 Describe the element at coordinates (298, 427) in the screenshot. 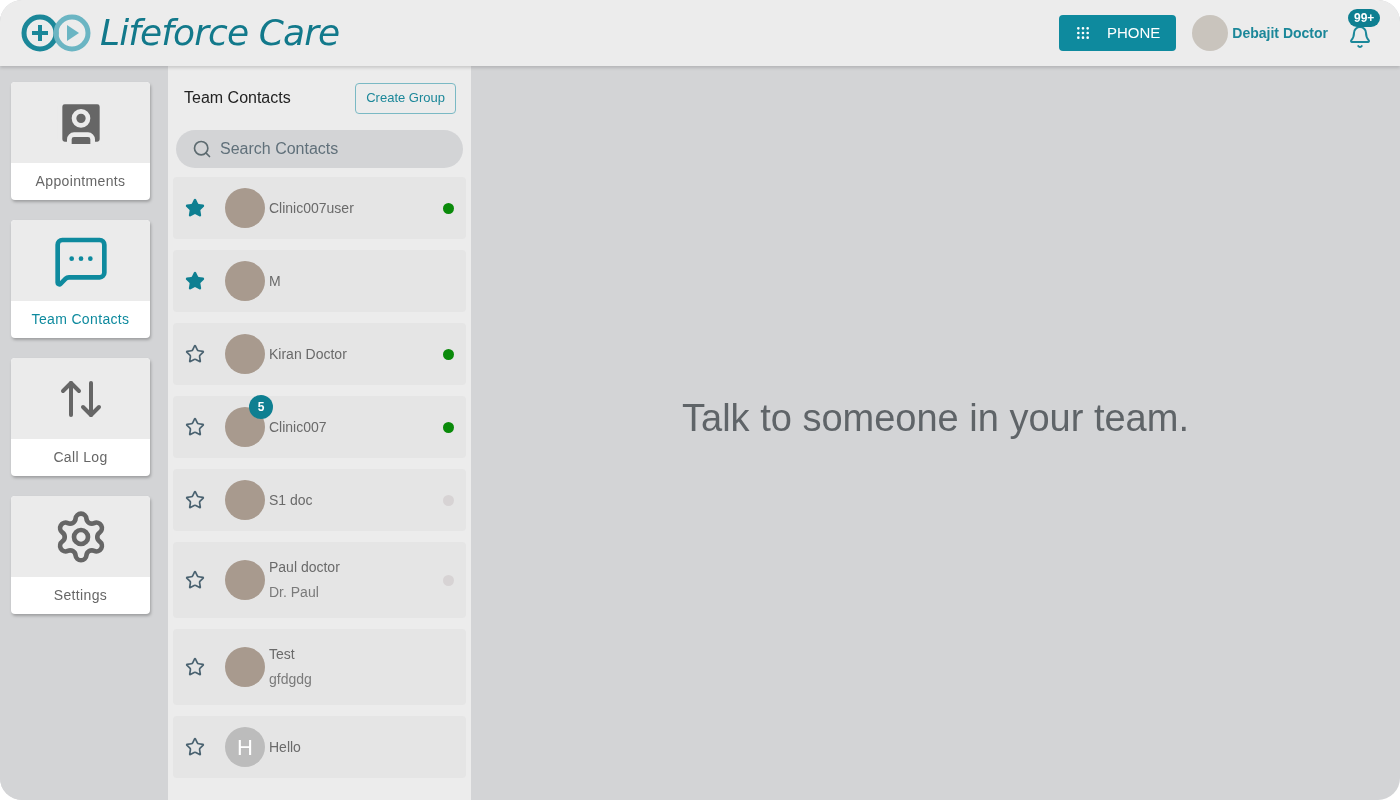

I see `contact-name: Clinic007` at that location.